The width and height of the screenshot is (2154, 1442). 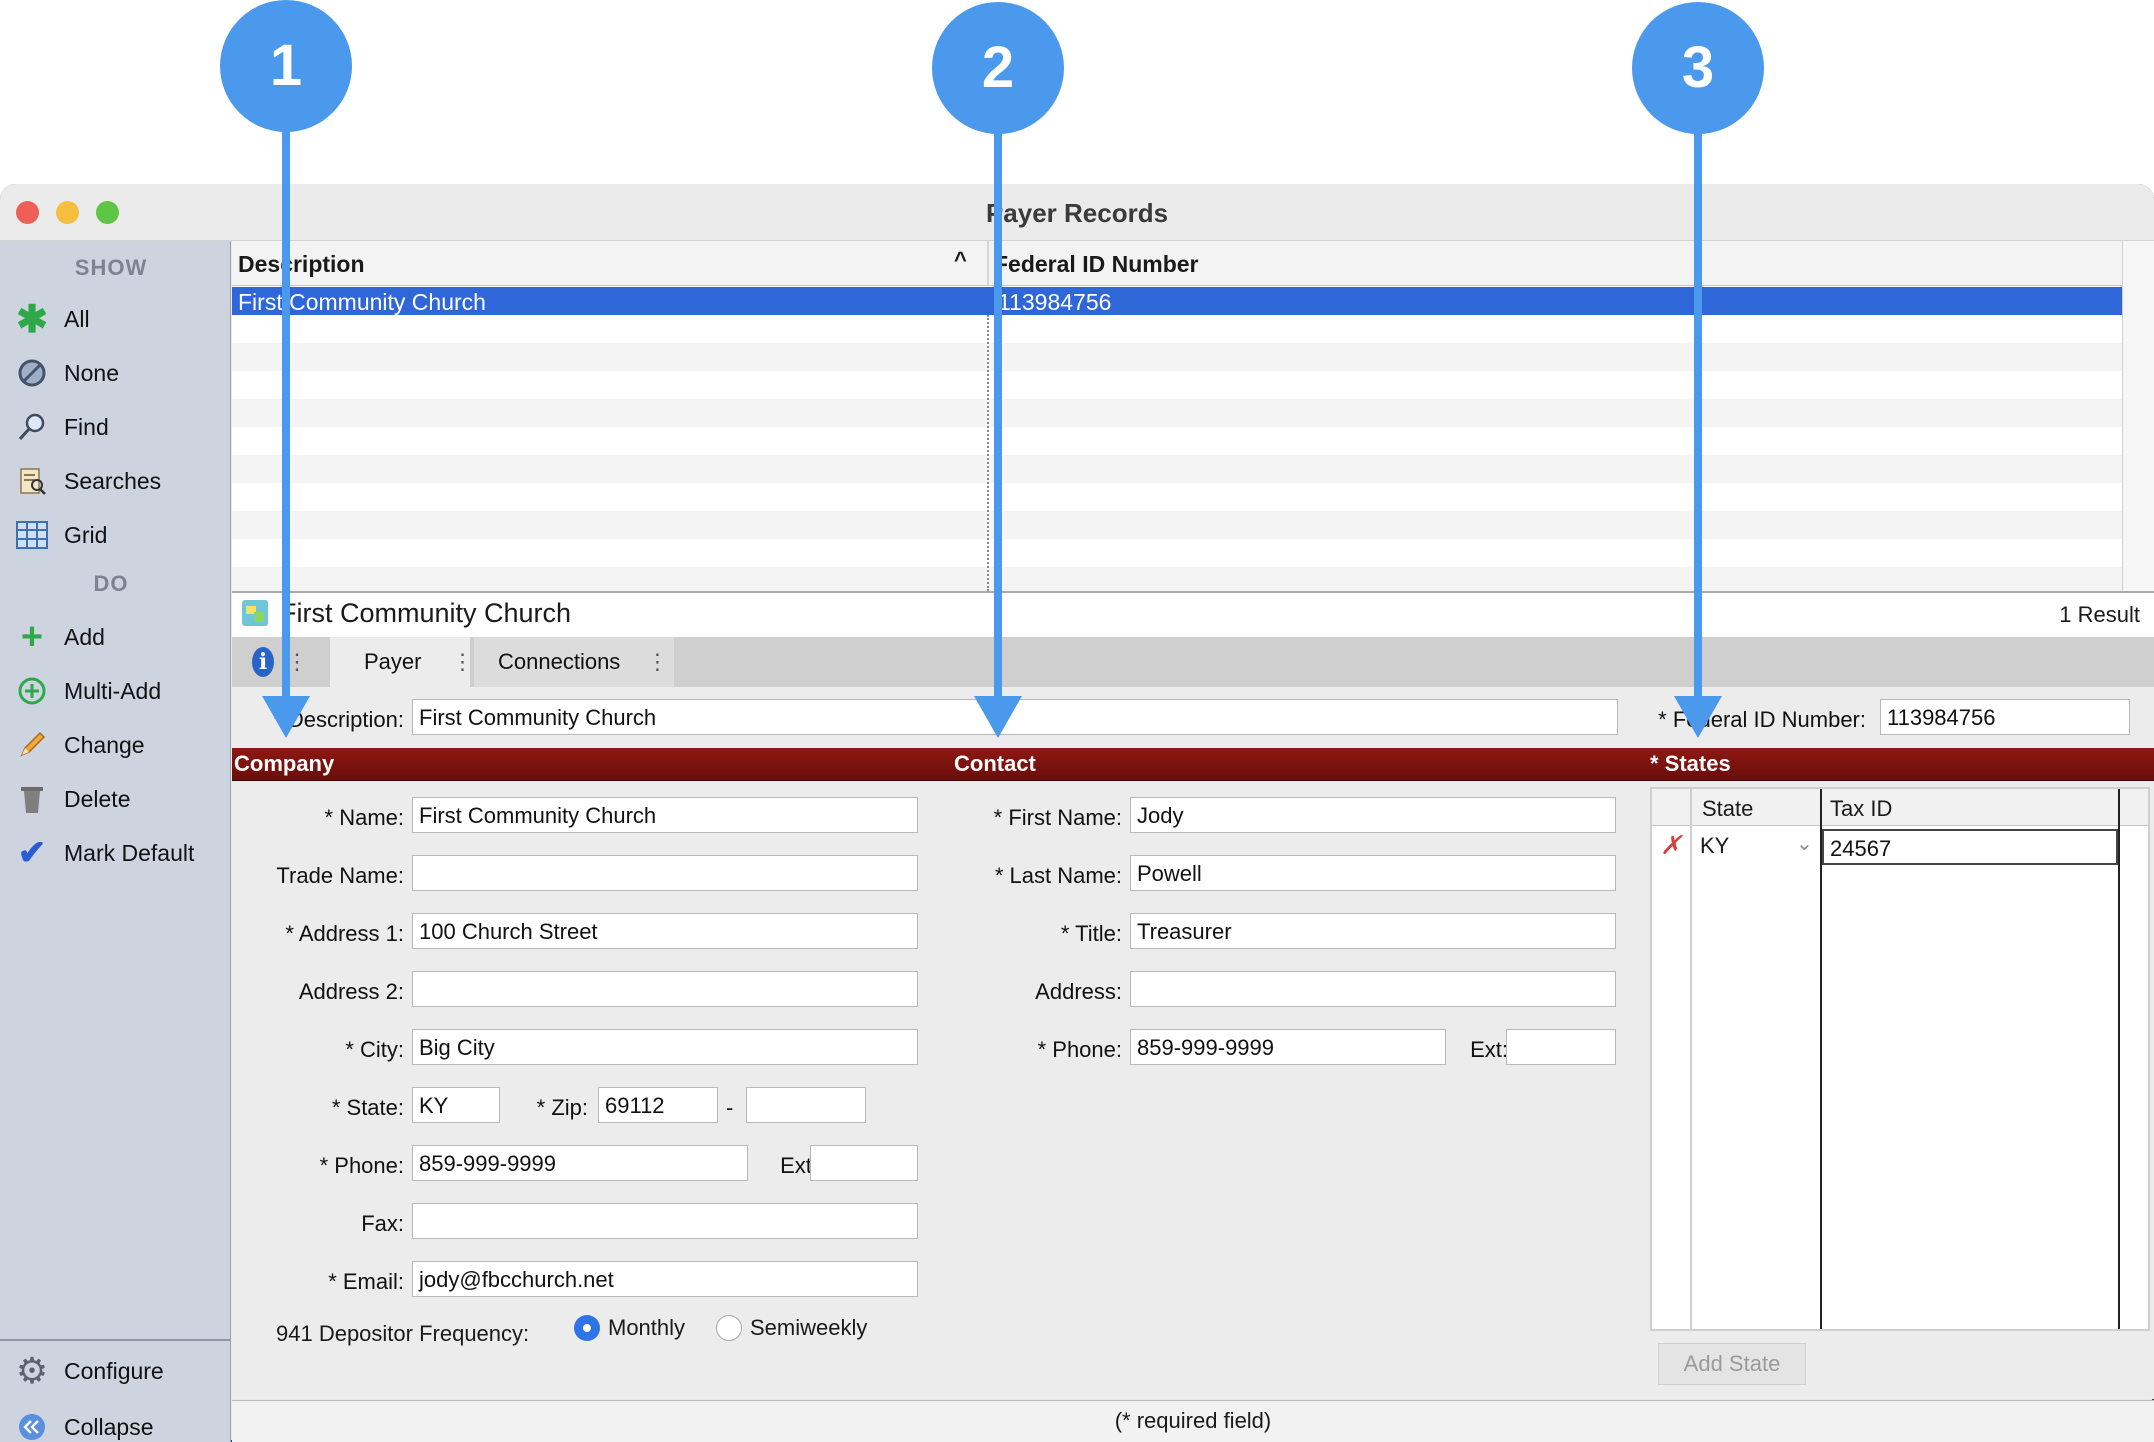 I want to click on radio-monthly: Monthly, so click(x=629, y=1328).